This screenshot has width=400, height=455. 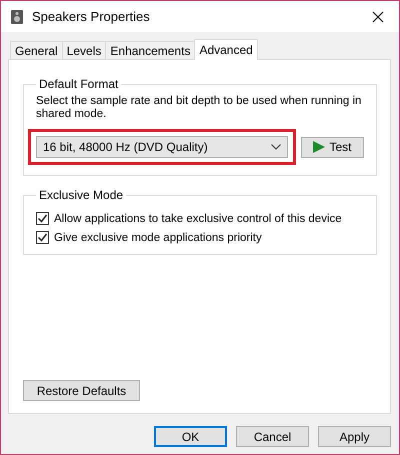 I want to click on chevron-icon, so click(x=276, y=147).